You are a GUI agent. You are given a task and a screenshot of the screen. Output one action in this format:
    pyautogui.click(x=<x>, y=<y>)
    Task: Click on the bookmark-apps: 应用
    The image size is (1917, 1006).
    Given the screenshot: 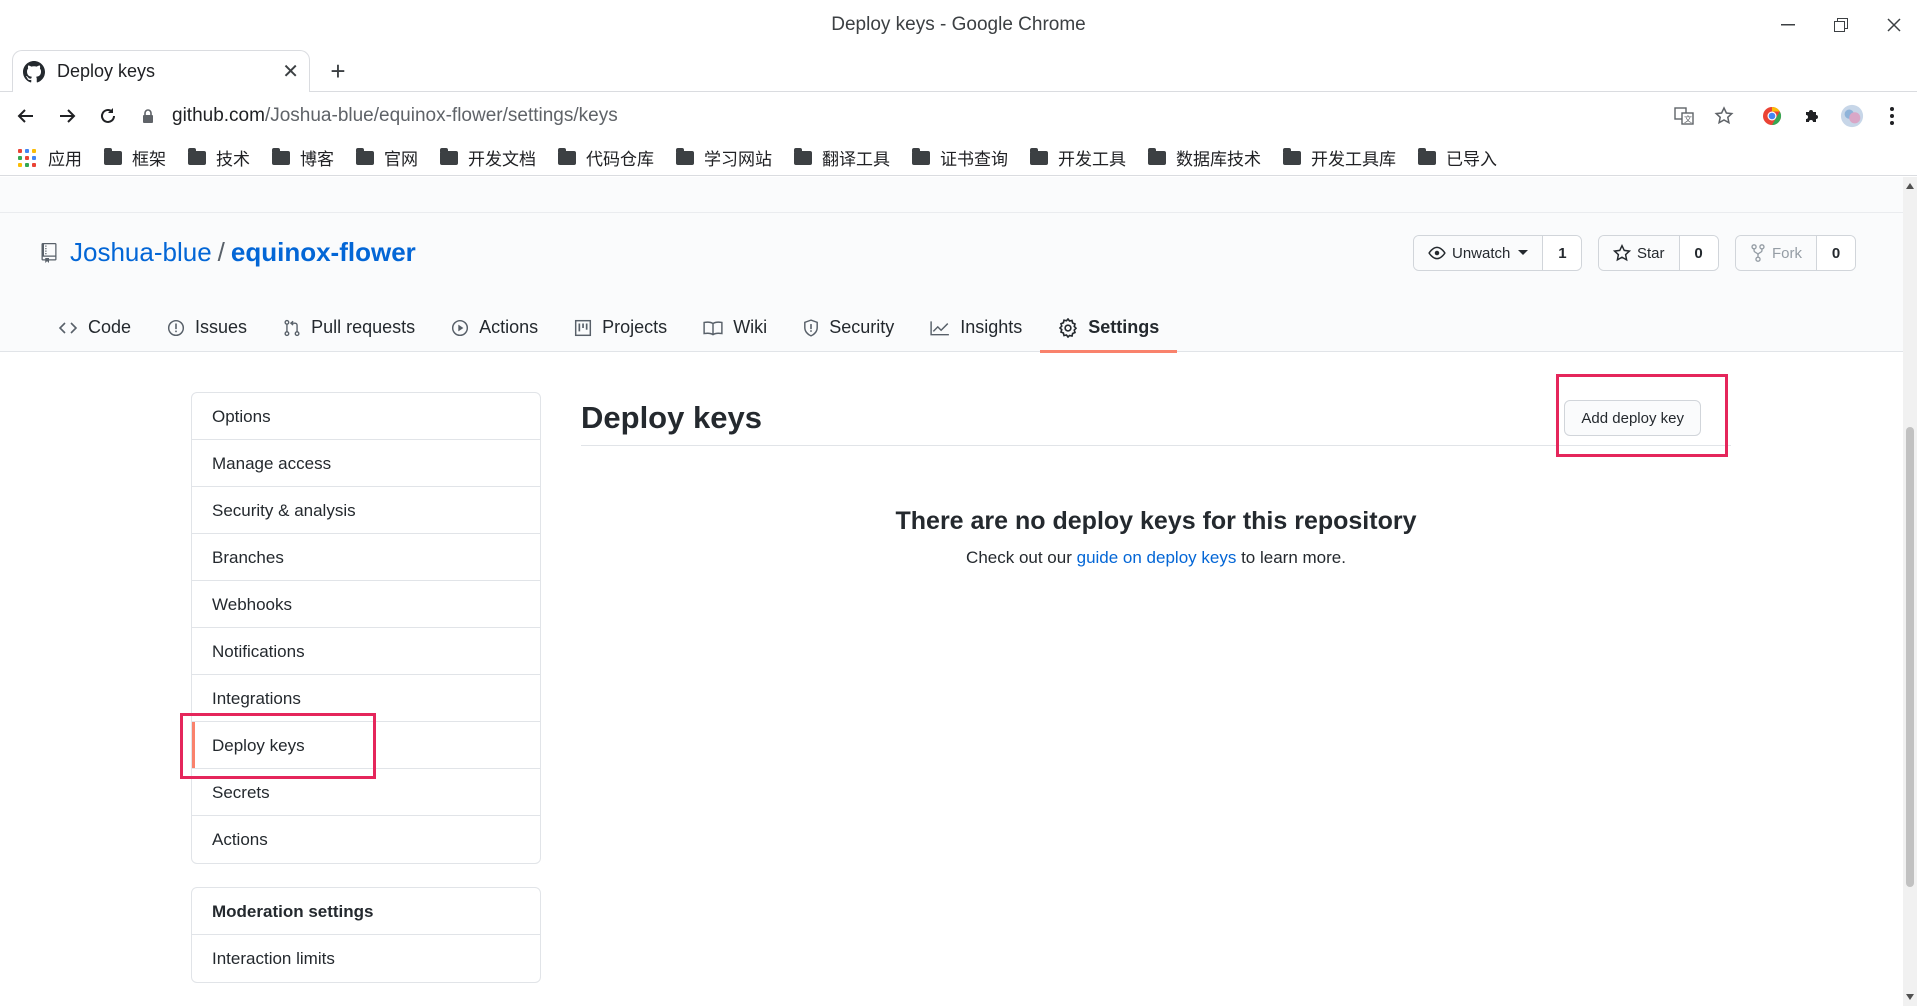 What is the action you would take?
    pyautogui.click(x=50, y=157)
    